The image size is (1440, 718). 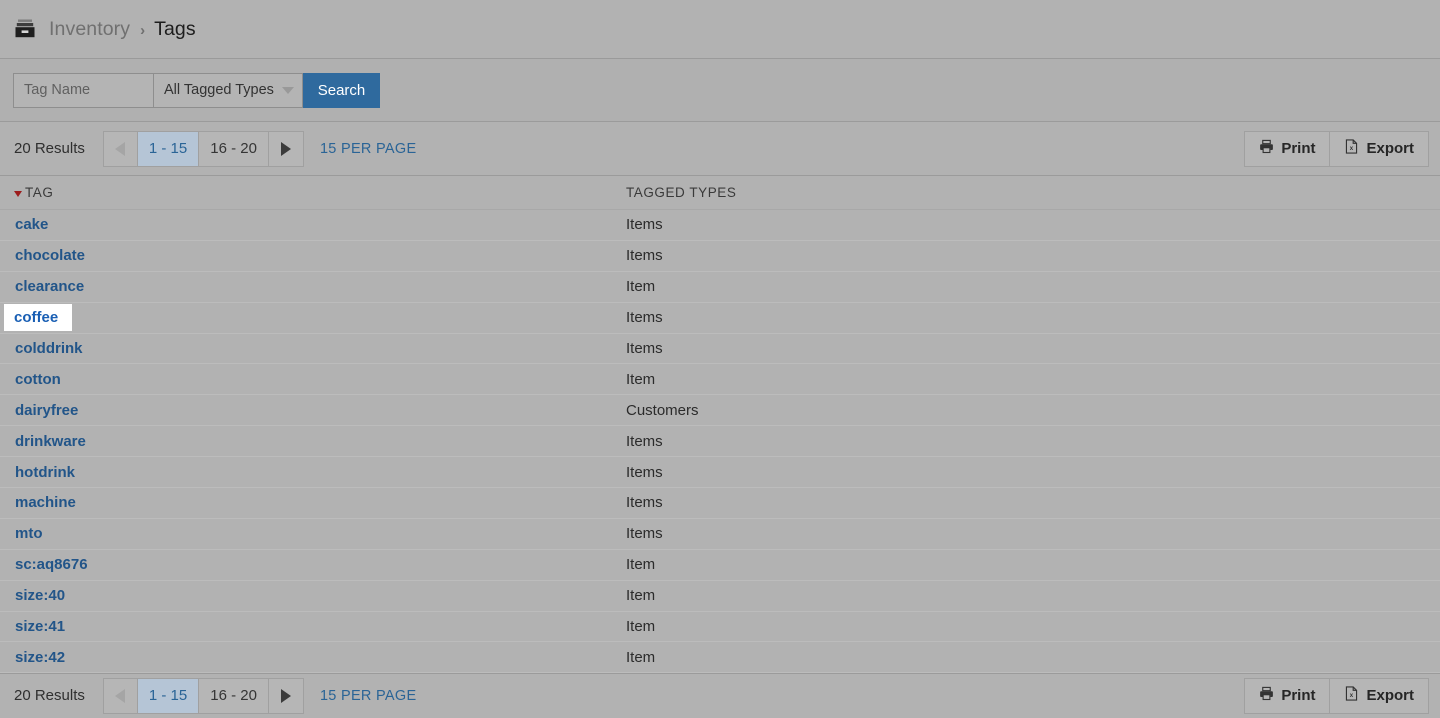 I want to click on next-page-button-top, so click(x=285, y=148).